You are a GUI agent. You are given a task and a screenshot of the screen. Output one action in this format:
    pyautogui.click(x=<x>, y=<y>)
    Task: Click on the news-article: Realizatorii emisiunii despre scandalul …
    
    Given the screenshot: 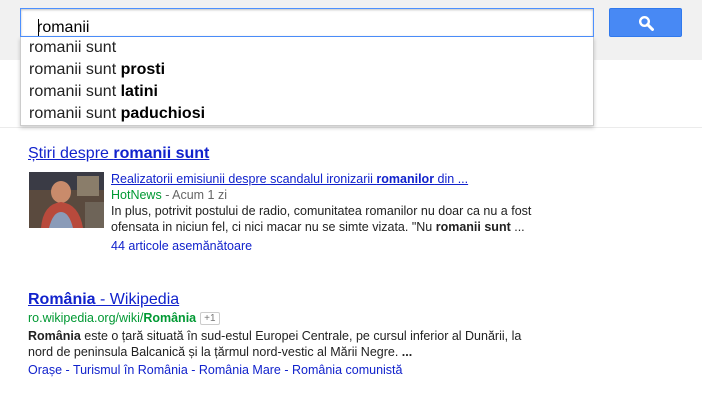 What is the action you would take?
    pyautogui.click(x=326, y=212)
    